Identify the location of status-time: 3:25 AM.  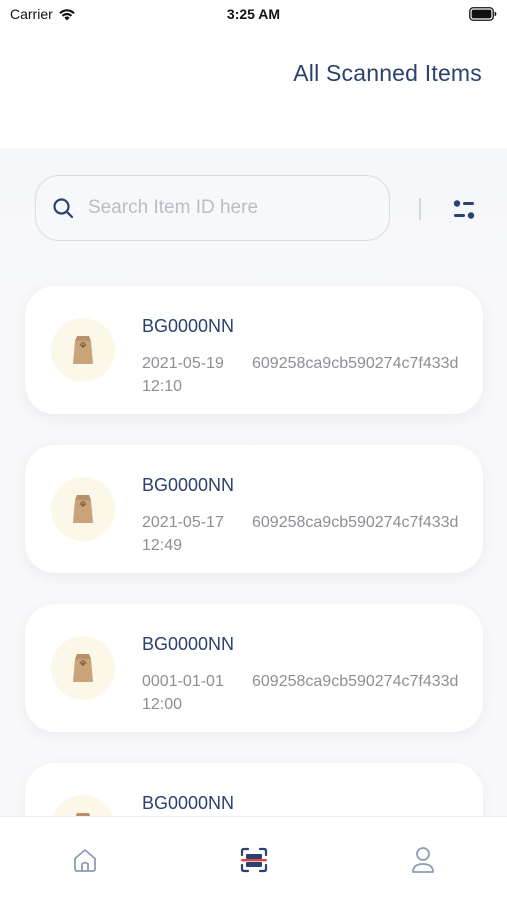
(253, 14).